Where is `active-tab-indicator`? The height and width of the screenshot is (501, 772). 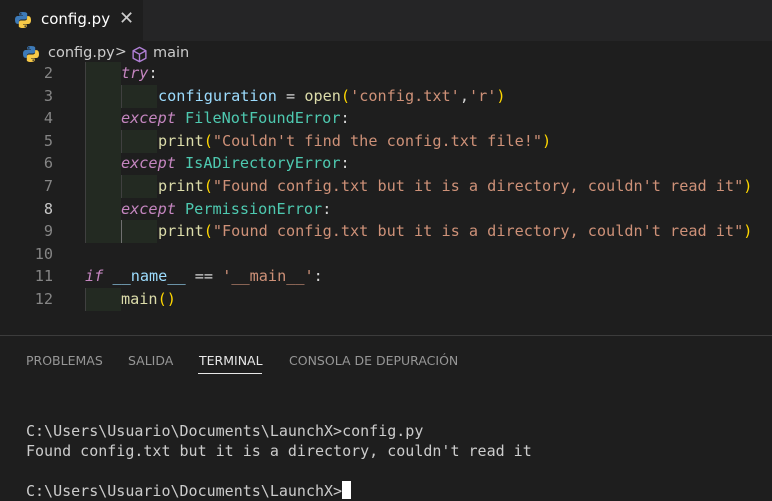
active-tab-indicator is located at coordinates (230, 373).